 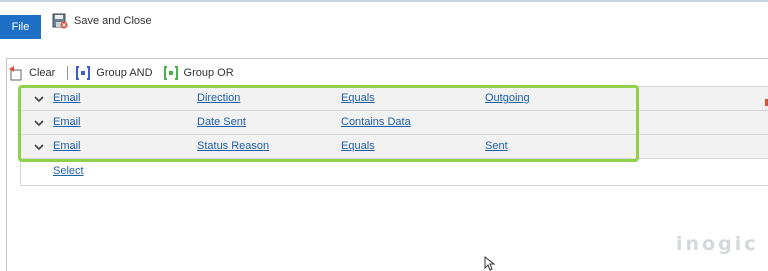 What do you see at coordinates (490, 263) in the screenshot?
I see `mouse-cursor-icon` at bounding box center [490, 263].